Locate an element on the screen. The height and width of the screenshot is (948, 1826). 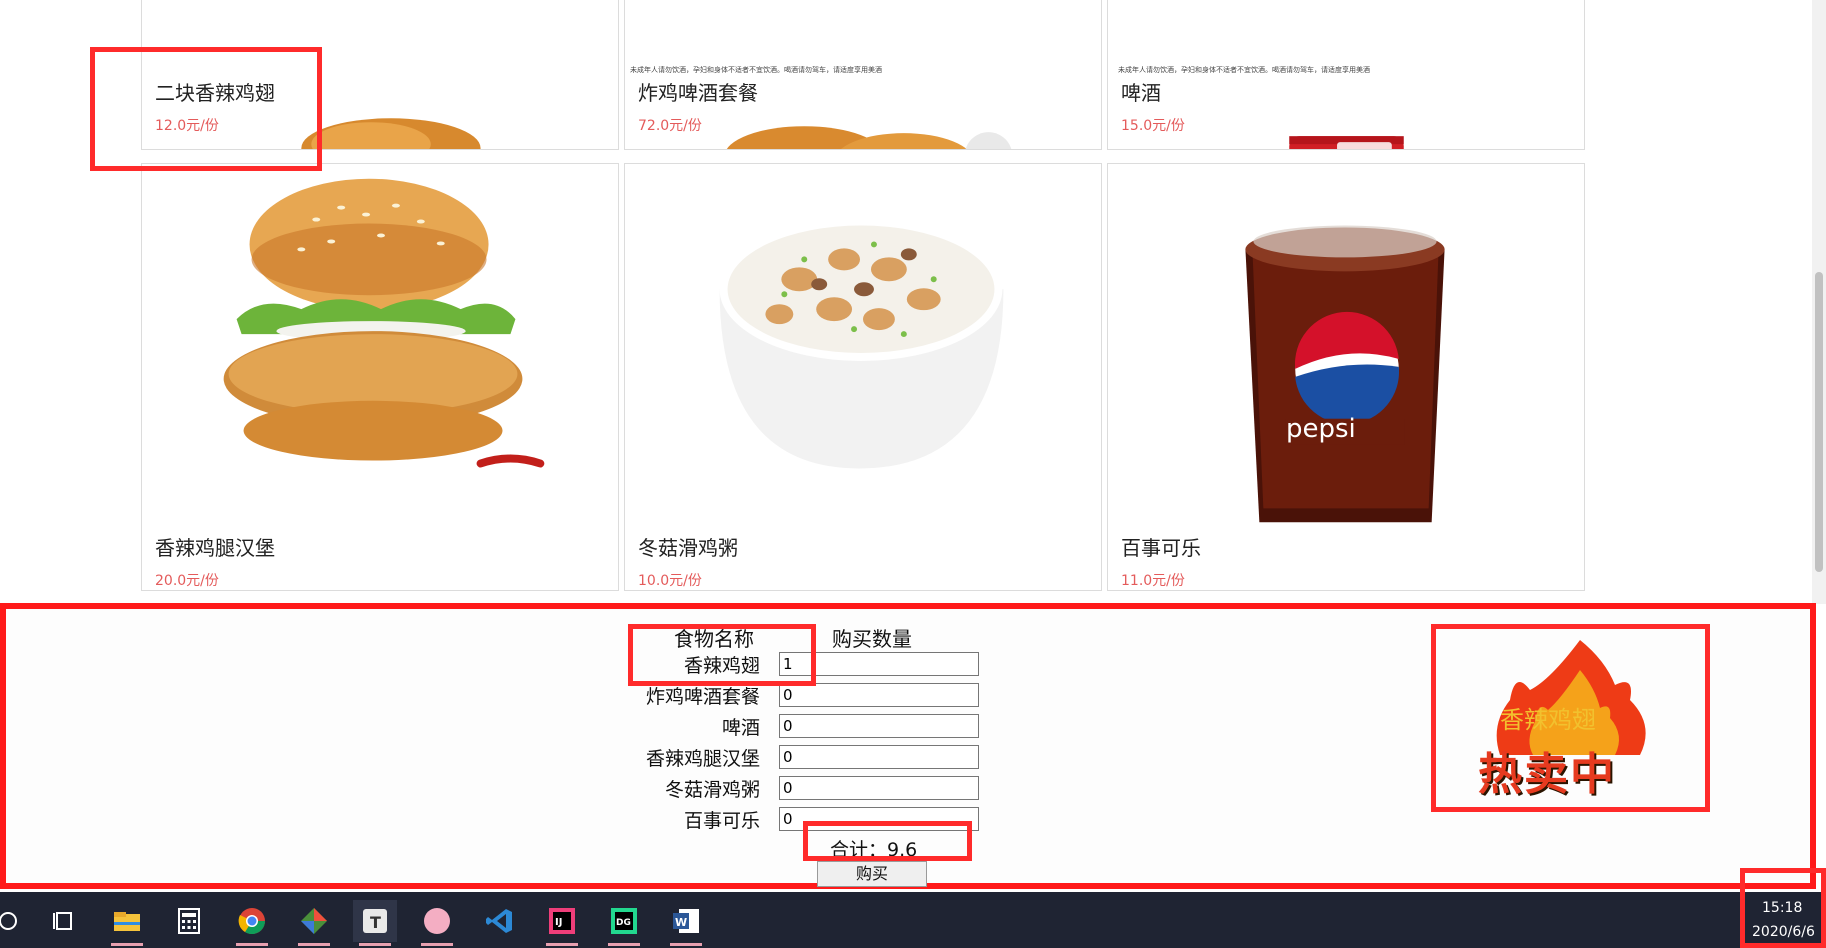
typora-icon: T is located at coordinates (375, 923).